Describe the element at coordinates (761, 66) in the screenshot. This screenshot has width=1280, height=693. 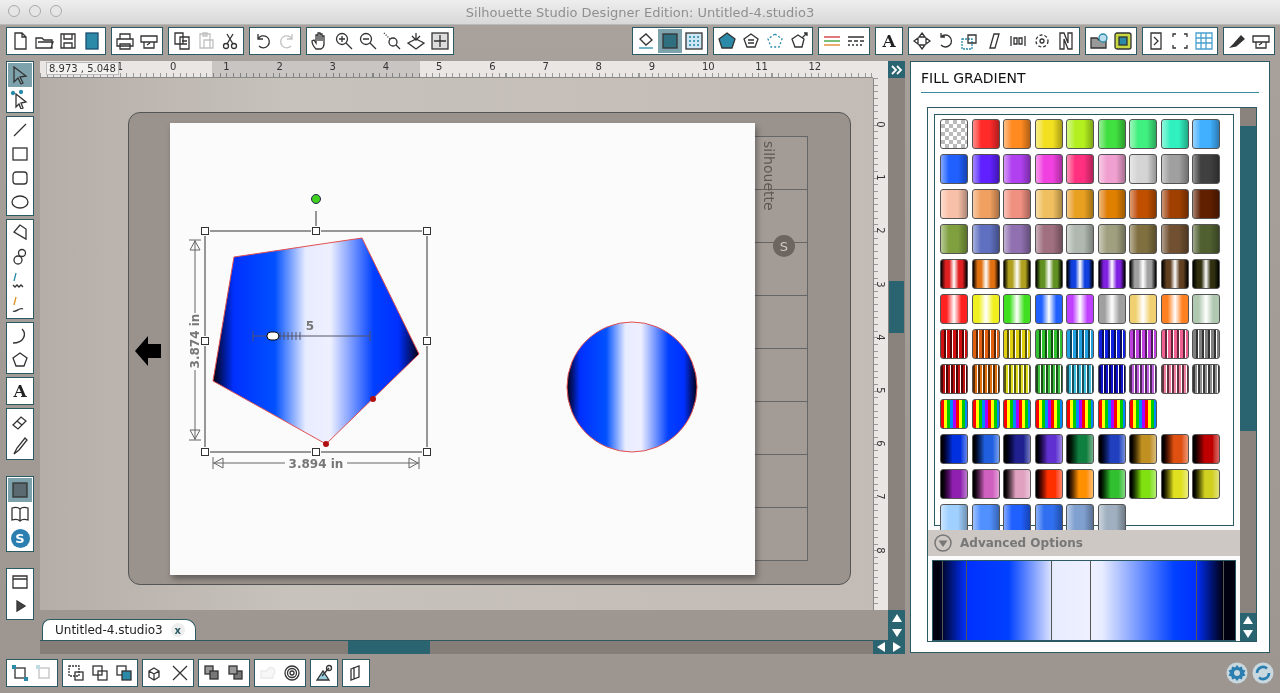
I see `ruler-label: 11` at that location.